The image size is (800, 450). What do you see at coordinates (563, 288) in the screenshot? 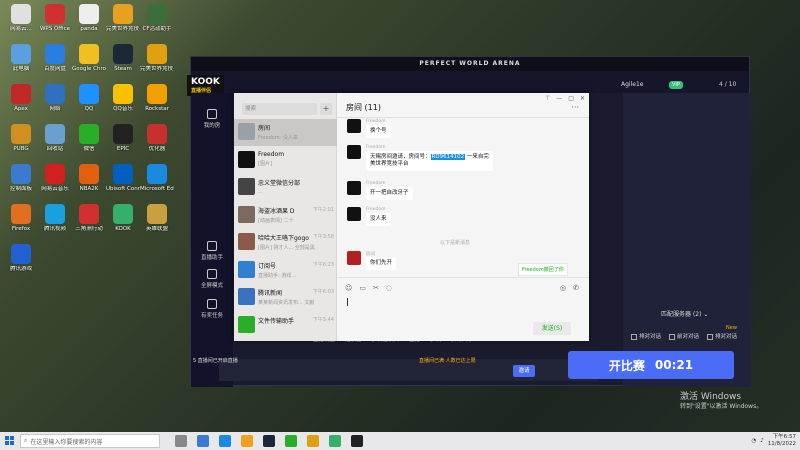
I see `voice-call-icon: ◎` at bounding box center [563, 288].